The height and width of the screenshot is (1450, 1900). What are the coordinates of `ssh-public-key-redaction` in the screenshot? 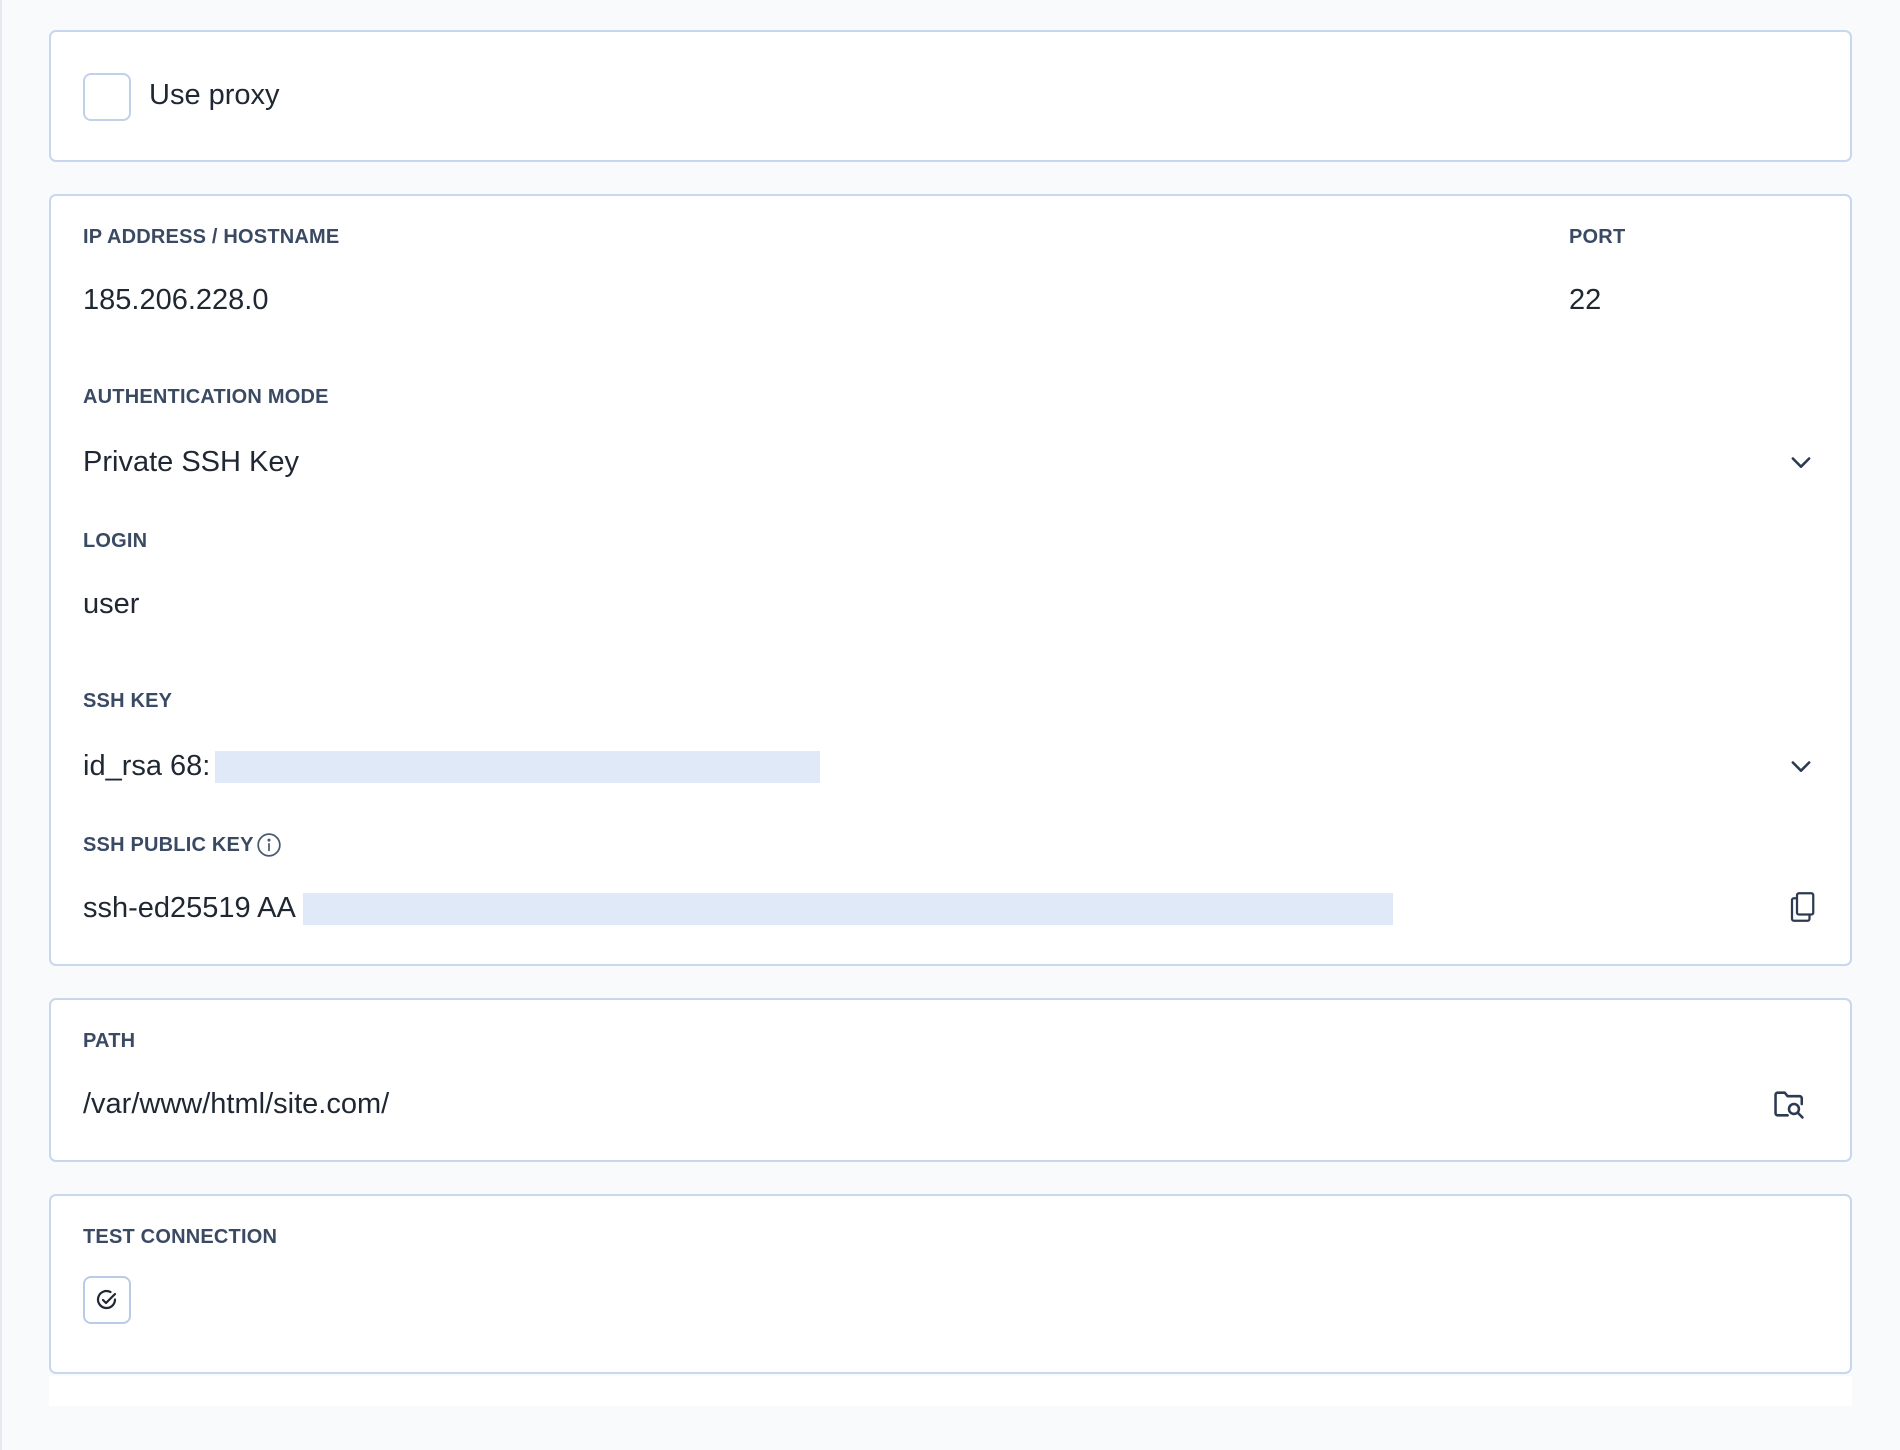 It's located at (848, 909).